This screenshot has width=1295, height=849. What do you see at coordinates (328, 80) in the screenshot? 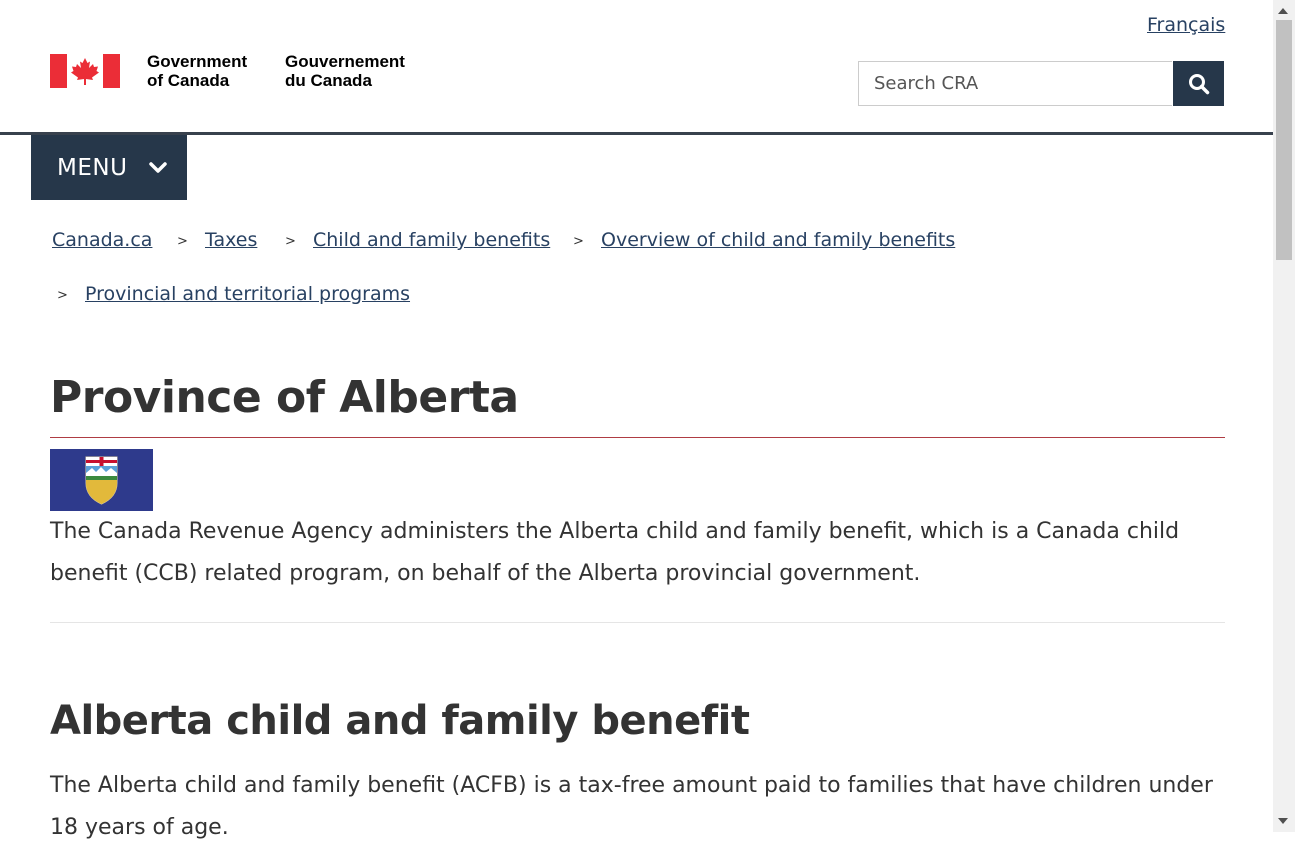
I see `signature-fr-line-2: du Canada` at bounding box center [328, 80].